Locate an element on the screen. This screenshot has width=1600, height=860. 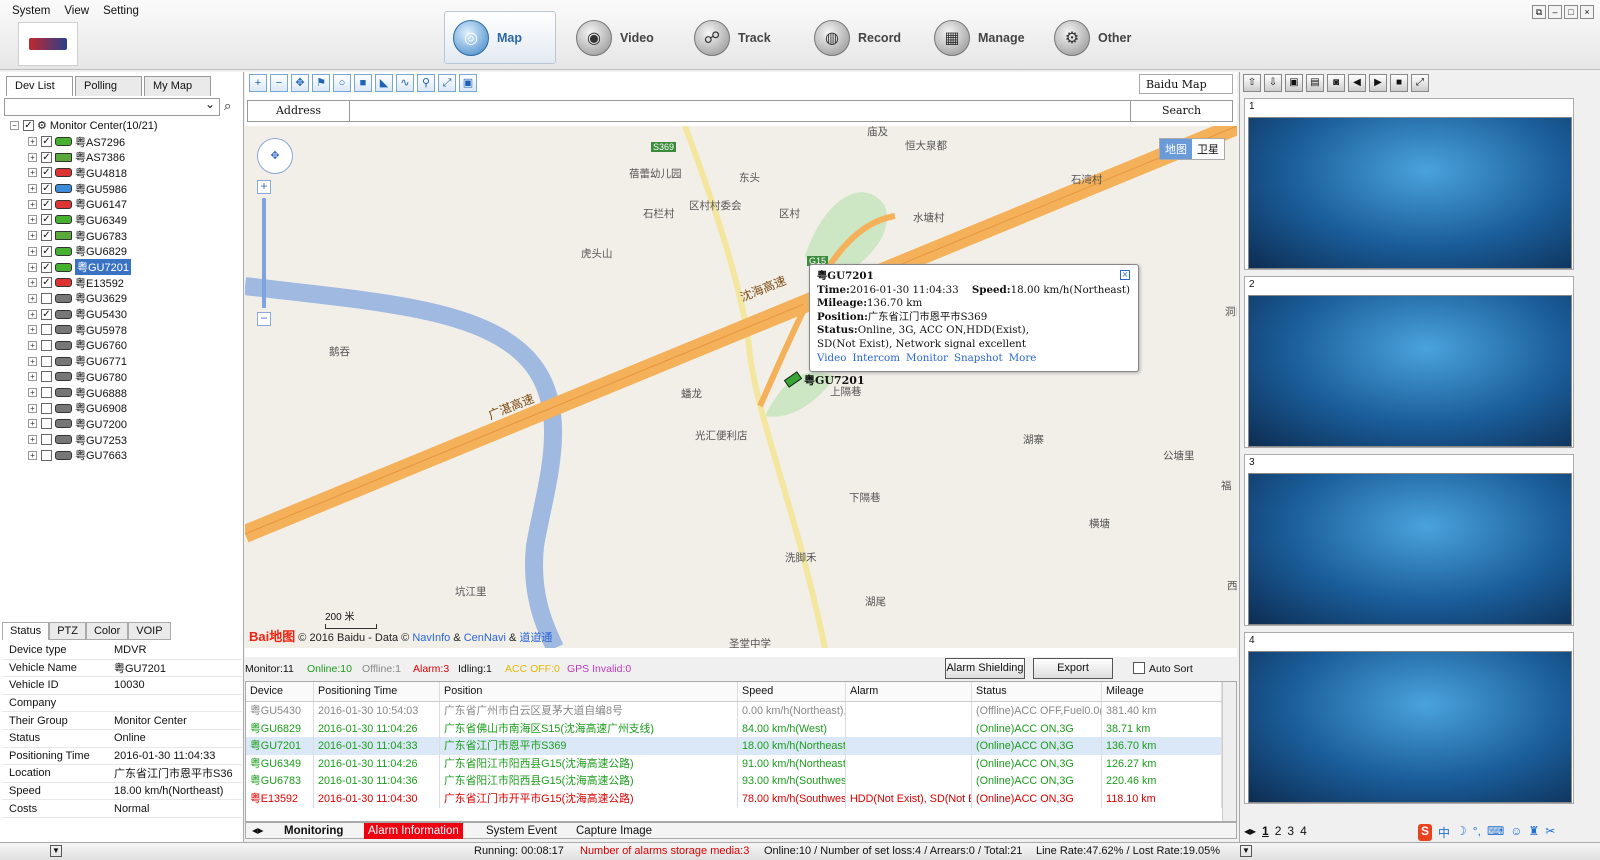
tab-system-event: System Event is located at coordinates (521, 831).